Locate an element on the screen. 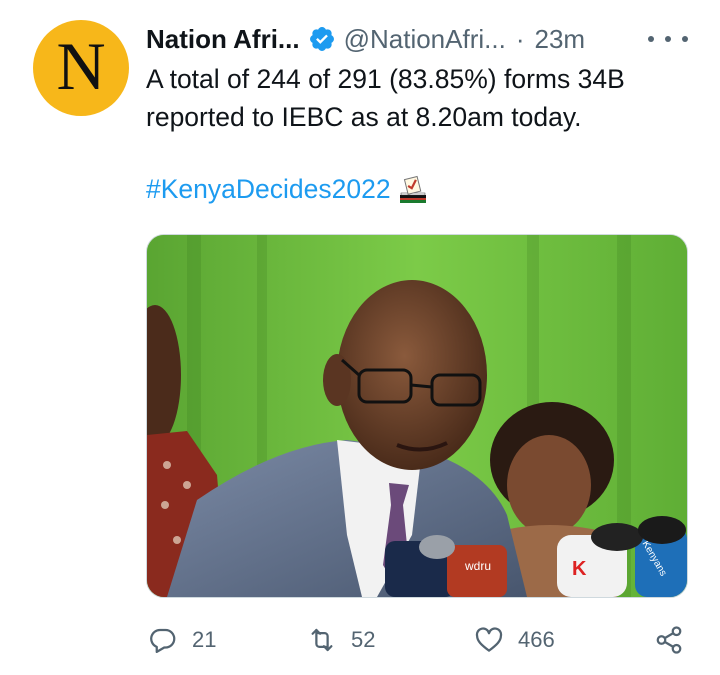 The width and height of the screenshot is (720, 675). retweet-button: 52 is located at coordinates (341, 640).